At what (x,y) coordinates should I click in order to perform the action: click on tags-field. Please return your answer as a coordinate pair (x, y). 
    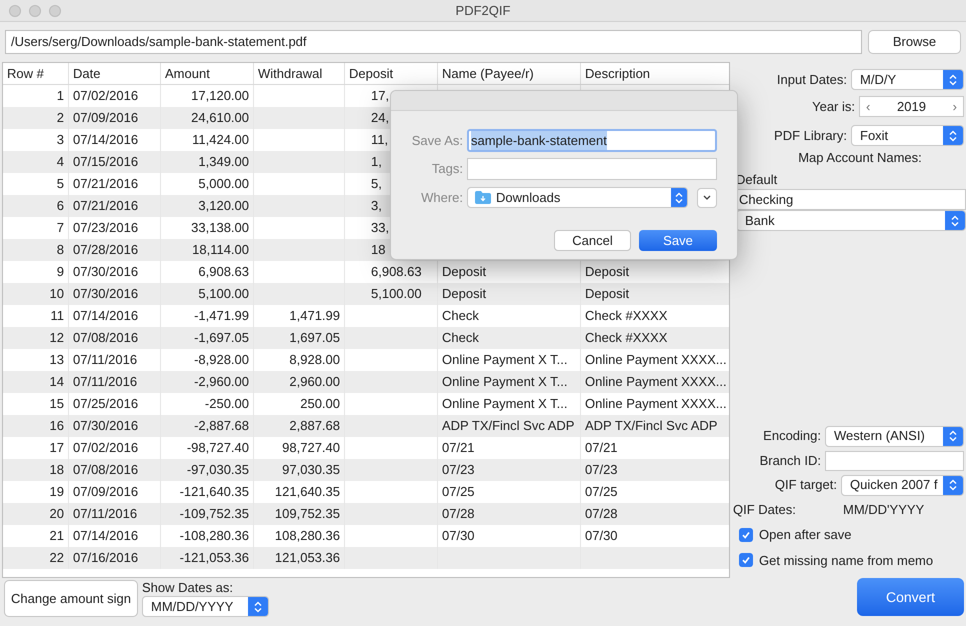
    Looking at the image, I should click on (592, 169).